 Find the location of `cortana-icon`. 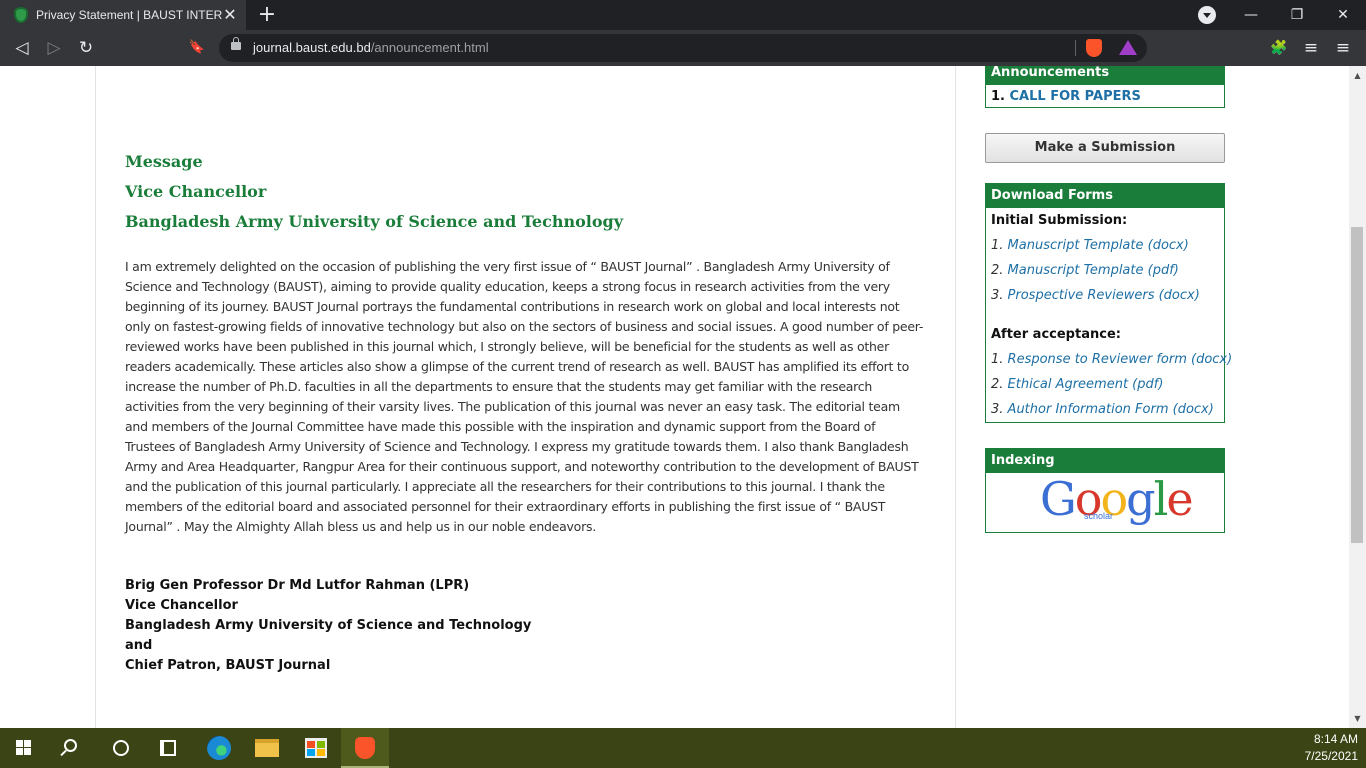

cortana-icon is located at coordinates (121, 748).